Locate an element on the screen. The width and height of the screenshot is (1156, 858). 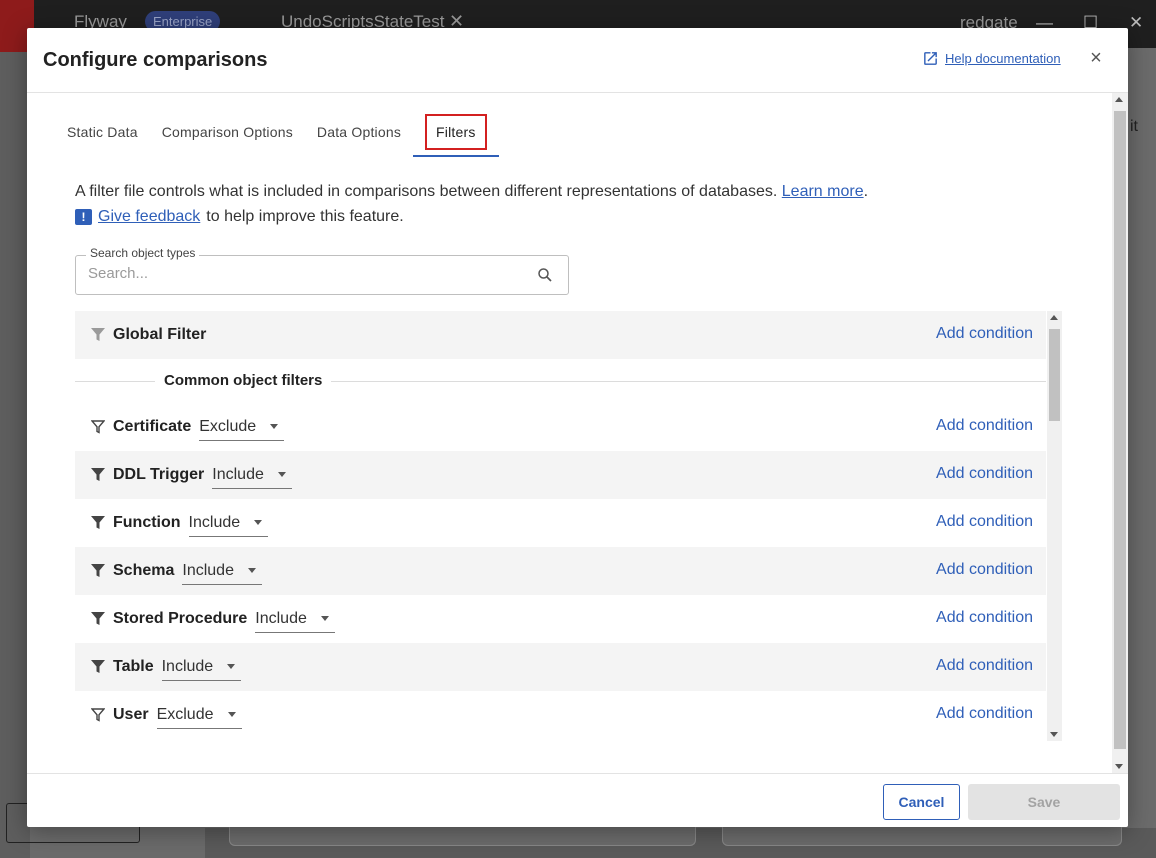
filter-name: User is located at coordinates (131, 714).